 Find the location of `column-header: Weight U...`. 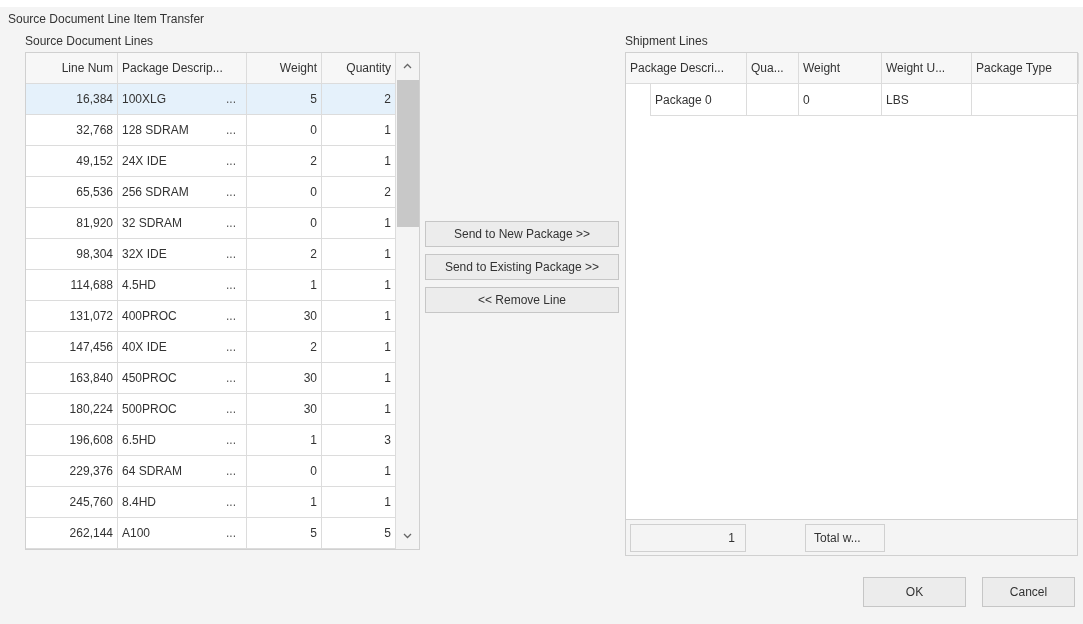

column-header: Weight U... is located at coordinates (927, 68).